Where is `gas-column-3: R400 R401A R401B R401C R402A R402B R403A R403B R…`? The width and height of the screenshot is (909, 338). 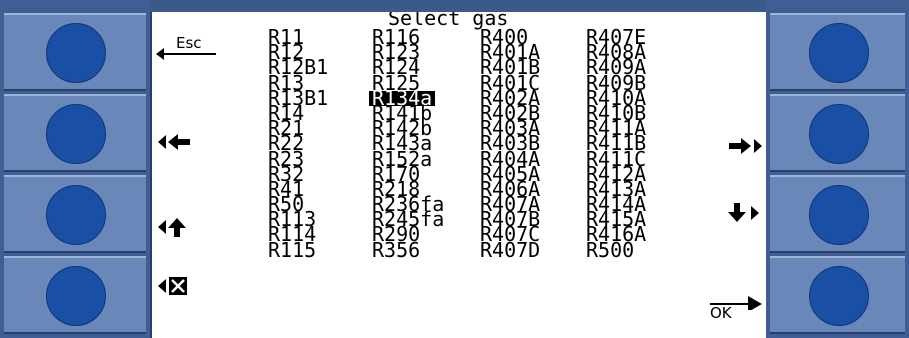 gas-column-3: R400 R401A R401B R401C R402A R402B R403A R403B R… is located at coordinates (510, 143).